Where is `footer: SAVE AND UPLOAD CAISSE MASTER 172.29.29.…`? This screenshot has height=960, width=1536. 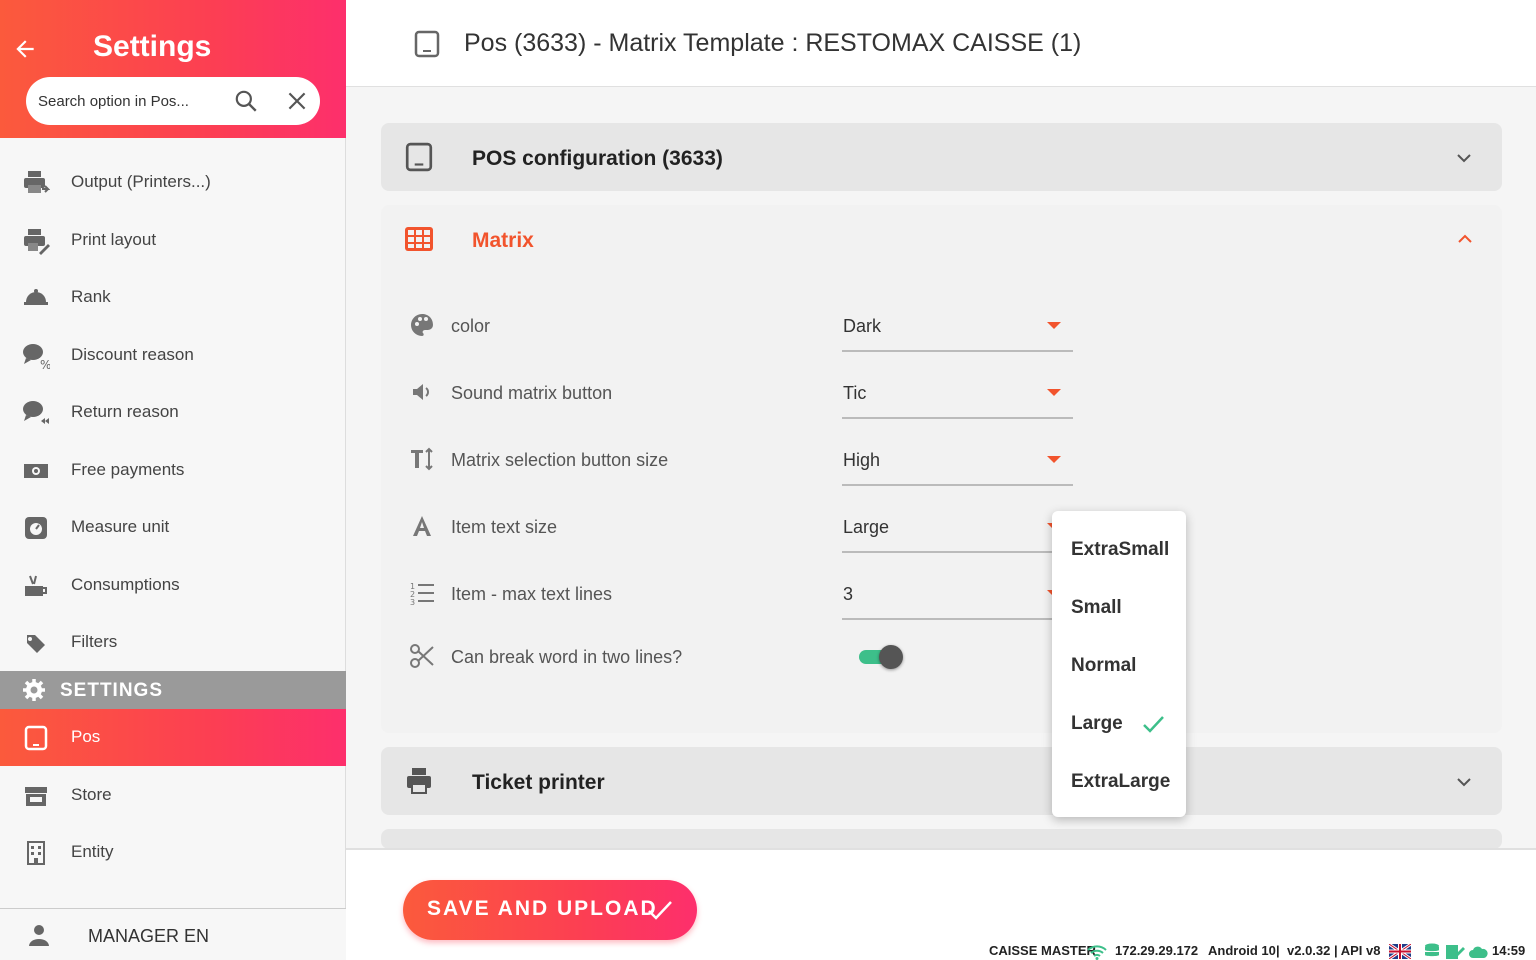 footer: SAVE AND UPLOAD CAISSE MASTER 172.29.29.… is located at coordinates (941, 904).